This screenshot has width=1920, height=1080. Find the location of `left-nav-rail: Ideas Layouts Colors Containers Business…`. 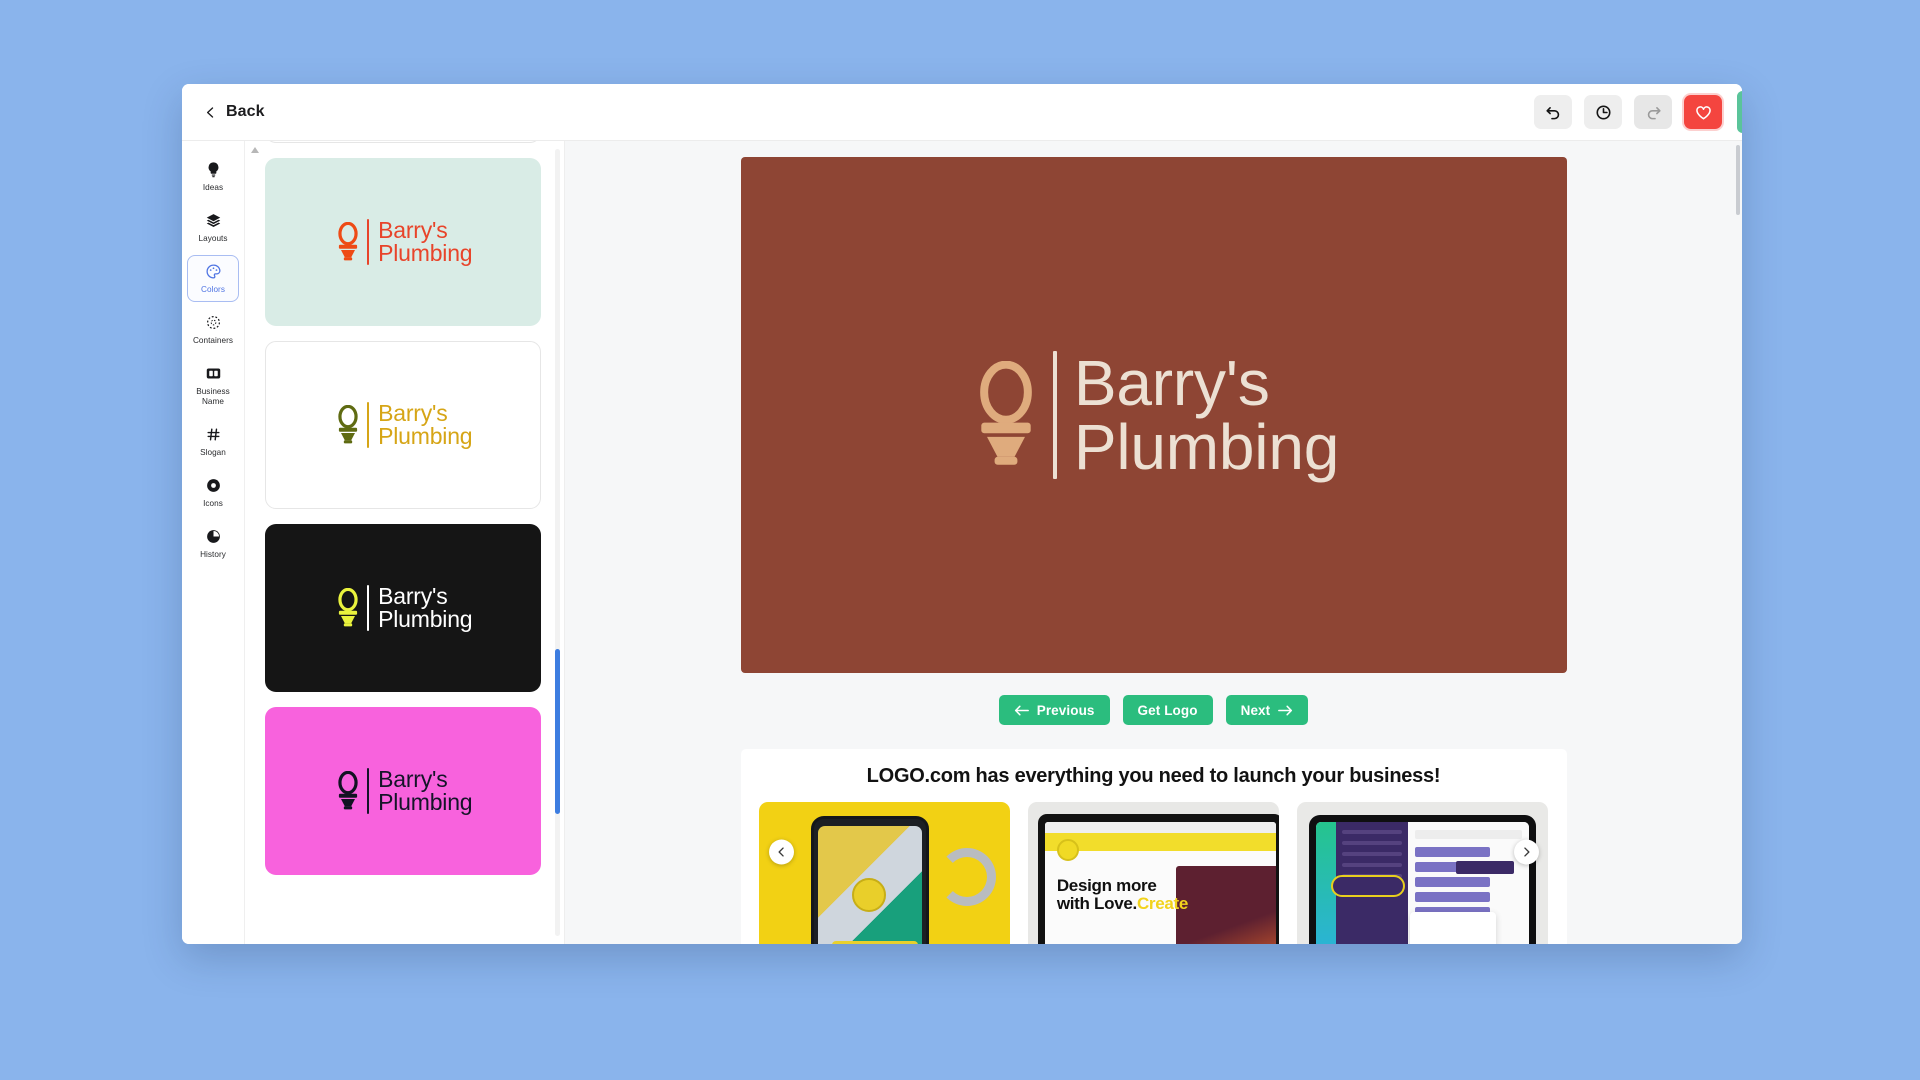

left-nav-rail: Ideas Layouts Colors Containers Business… is located at coordinates (213, 542).